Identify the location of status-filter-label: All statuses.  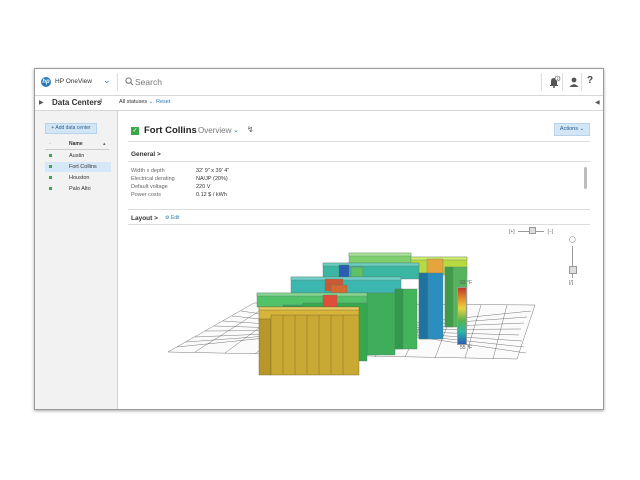
(133, 102).